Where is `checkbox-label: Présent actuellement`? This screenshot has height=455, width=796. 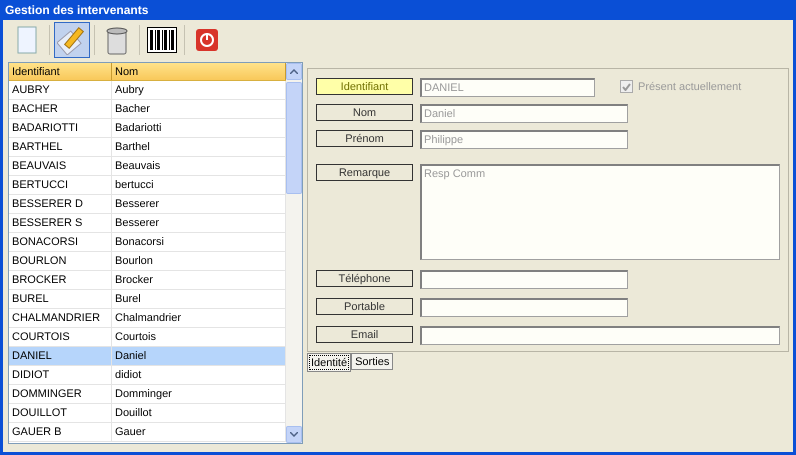 checkbox-label: Présent actuellement is located at coordinates (690, 86).